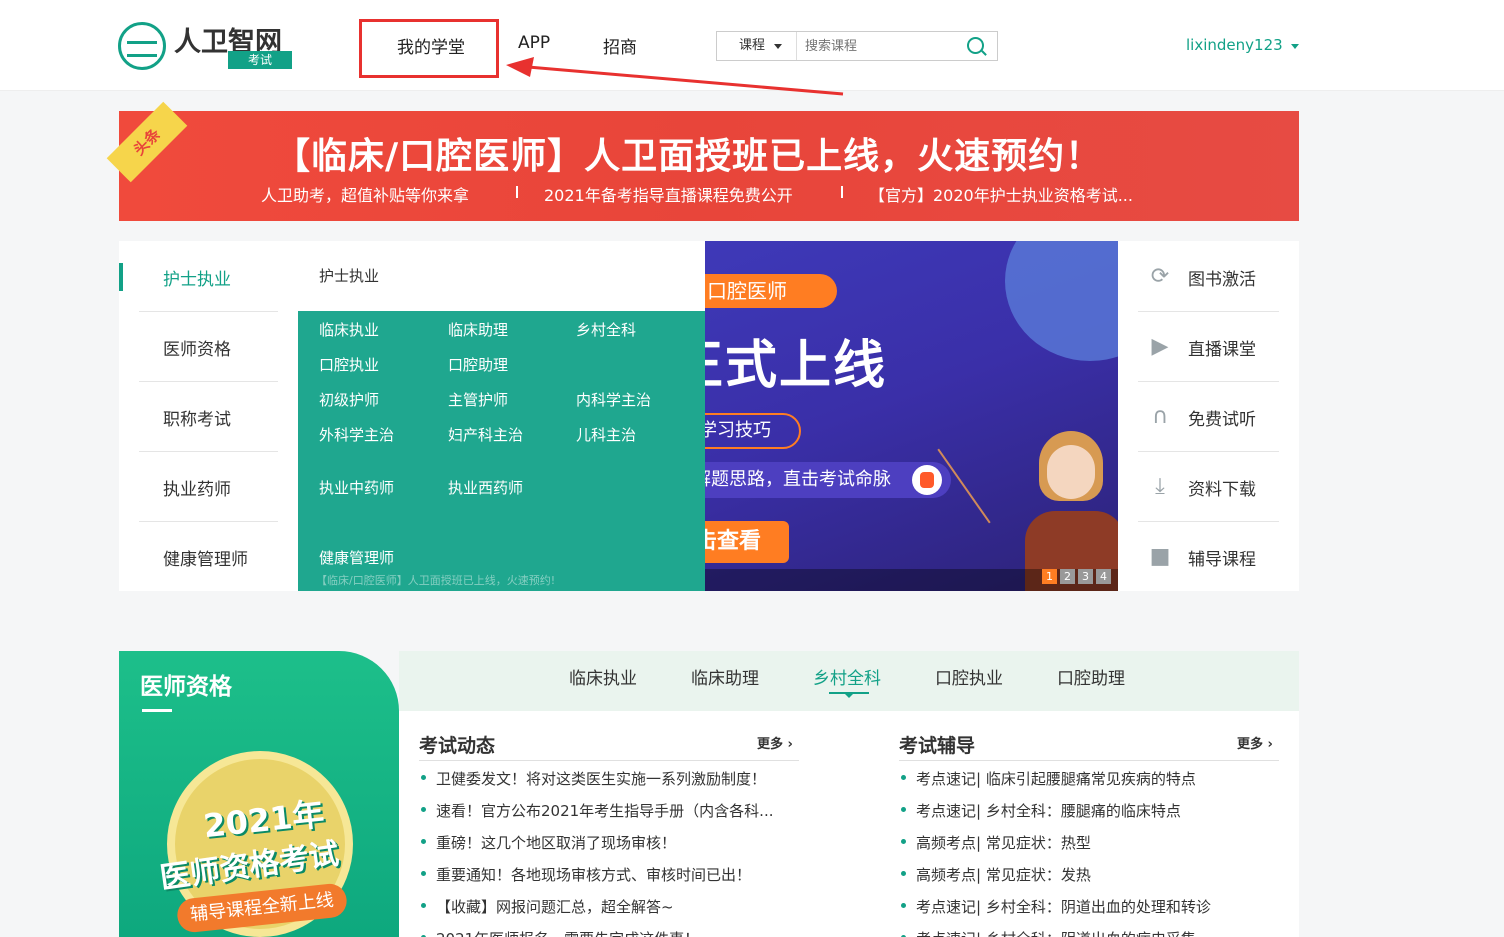  Describe the element at coordinates (606, 434) in the screenshot. I see `dropdown-item: 儿科主治` at that location.